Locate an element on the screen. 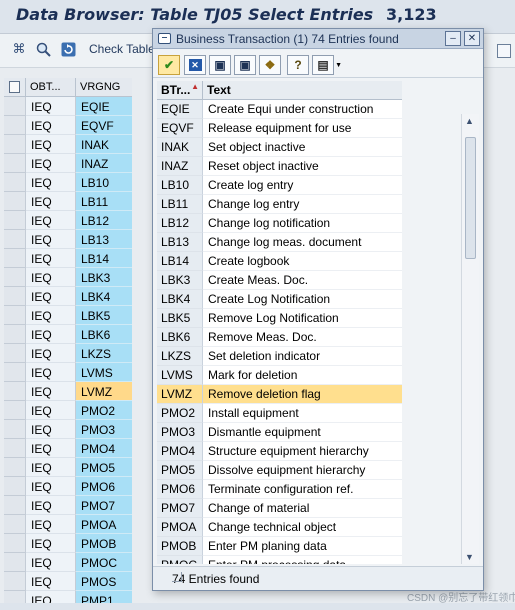 This screenshot has width=515, height=610. list-item-text: Create Log Notification is located at coordinates (302, 299).